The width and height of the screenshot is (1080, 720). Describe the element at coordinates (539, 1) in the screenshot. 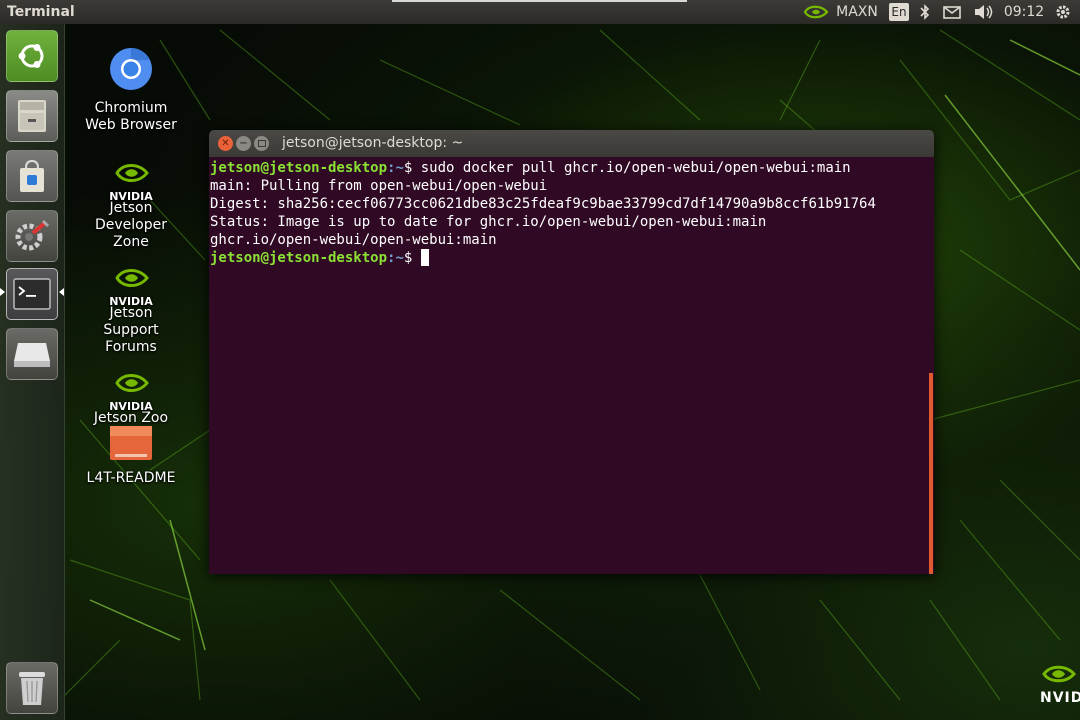

I see `panel-center-indicator` at that location.